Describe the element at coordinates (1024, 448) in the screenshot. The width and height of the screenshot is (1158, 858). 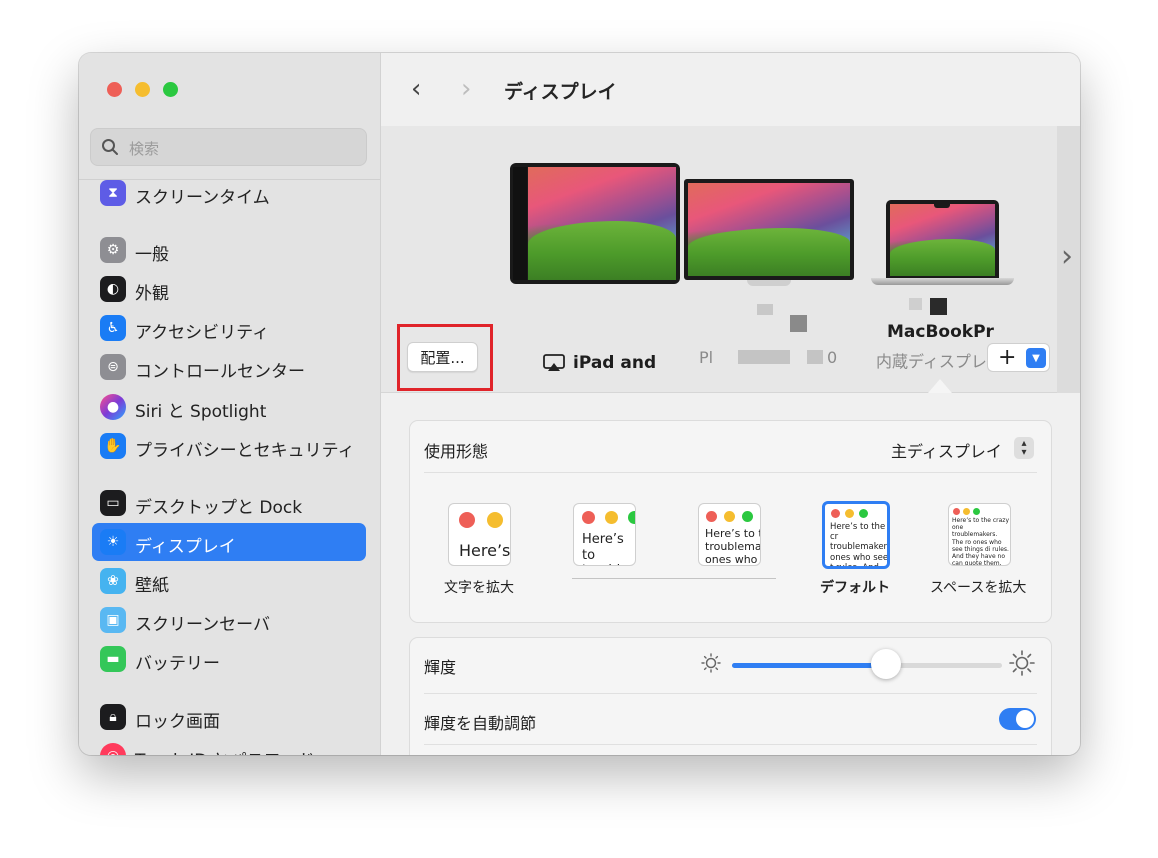
I see `updown-chevron-icon: ▴ ▾` at that location.